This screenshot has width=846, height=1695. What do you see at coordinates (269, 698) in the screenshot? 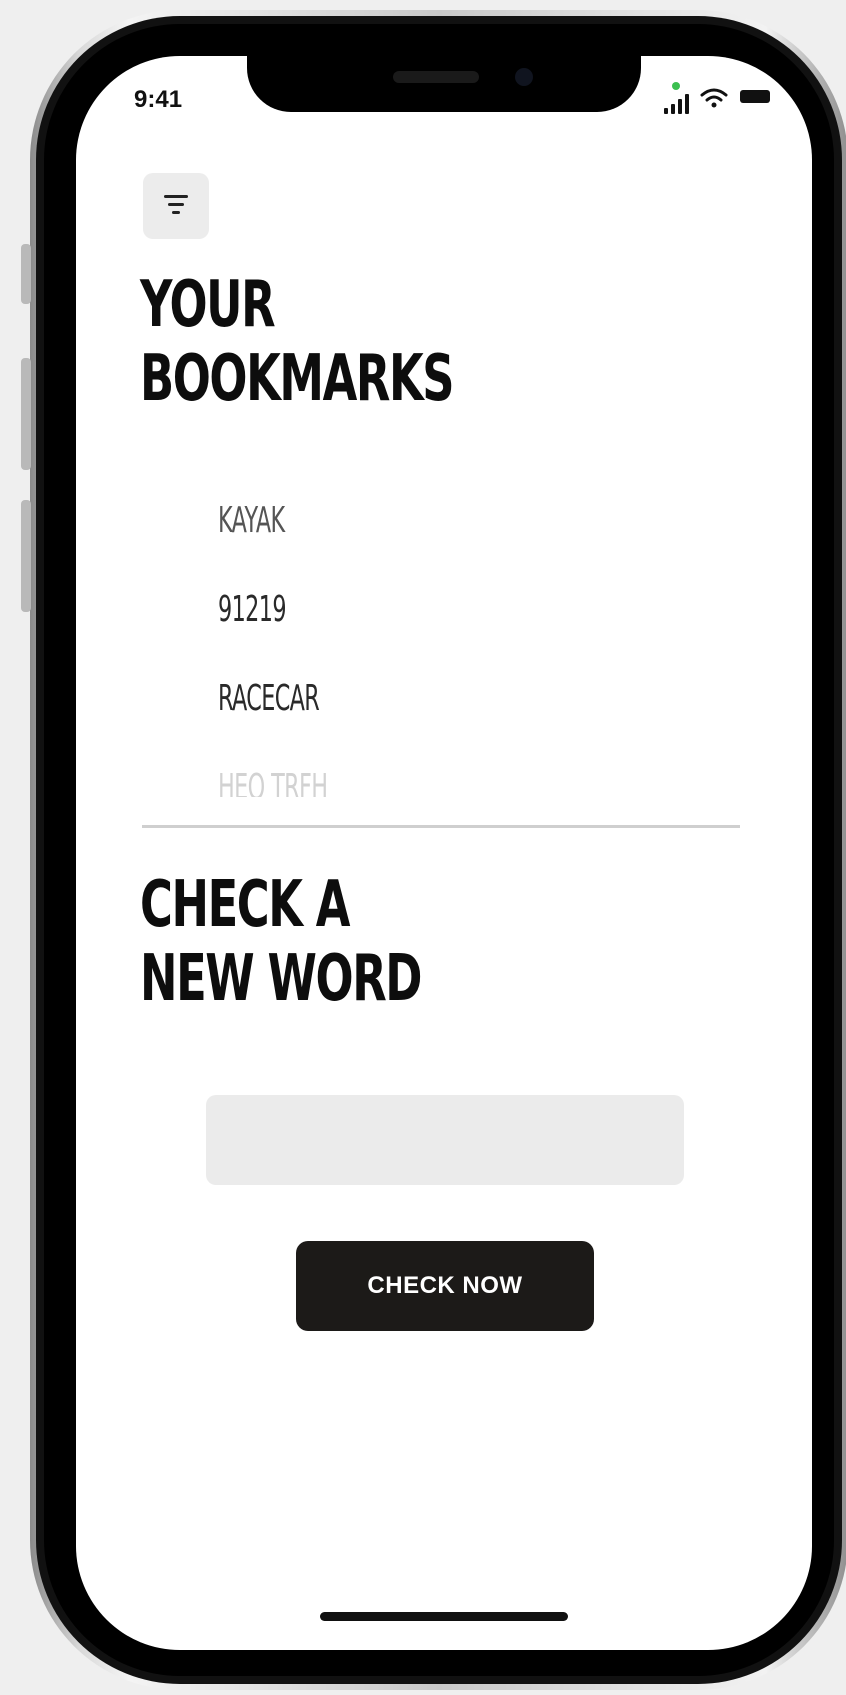
I see `bookmark-item: RACECAR` at bounding box center [269, 698].